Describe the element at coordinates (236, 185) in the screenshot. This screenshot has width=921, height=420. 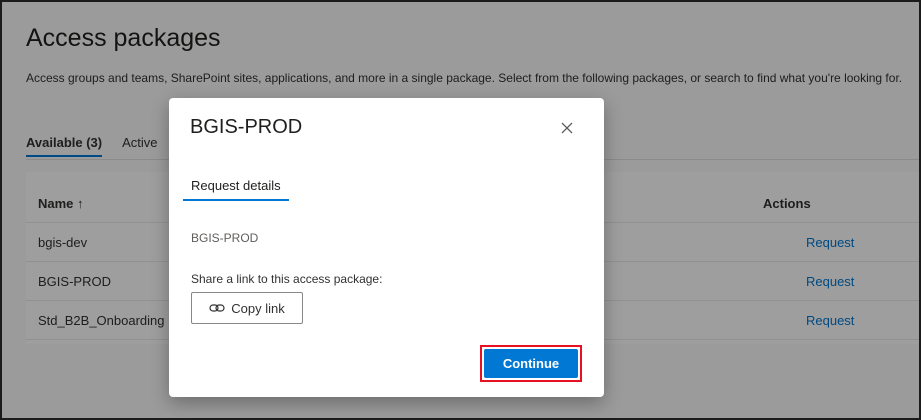
I see `tab-request-details: Request details` at that location.